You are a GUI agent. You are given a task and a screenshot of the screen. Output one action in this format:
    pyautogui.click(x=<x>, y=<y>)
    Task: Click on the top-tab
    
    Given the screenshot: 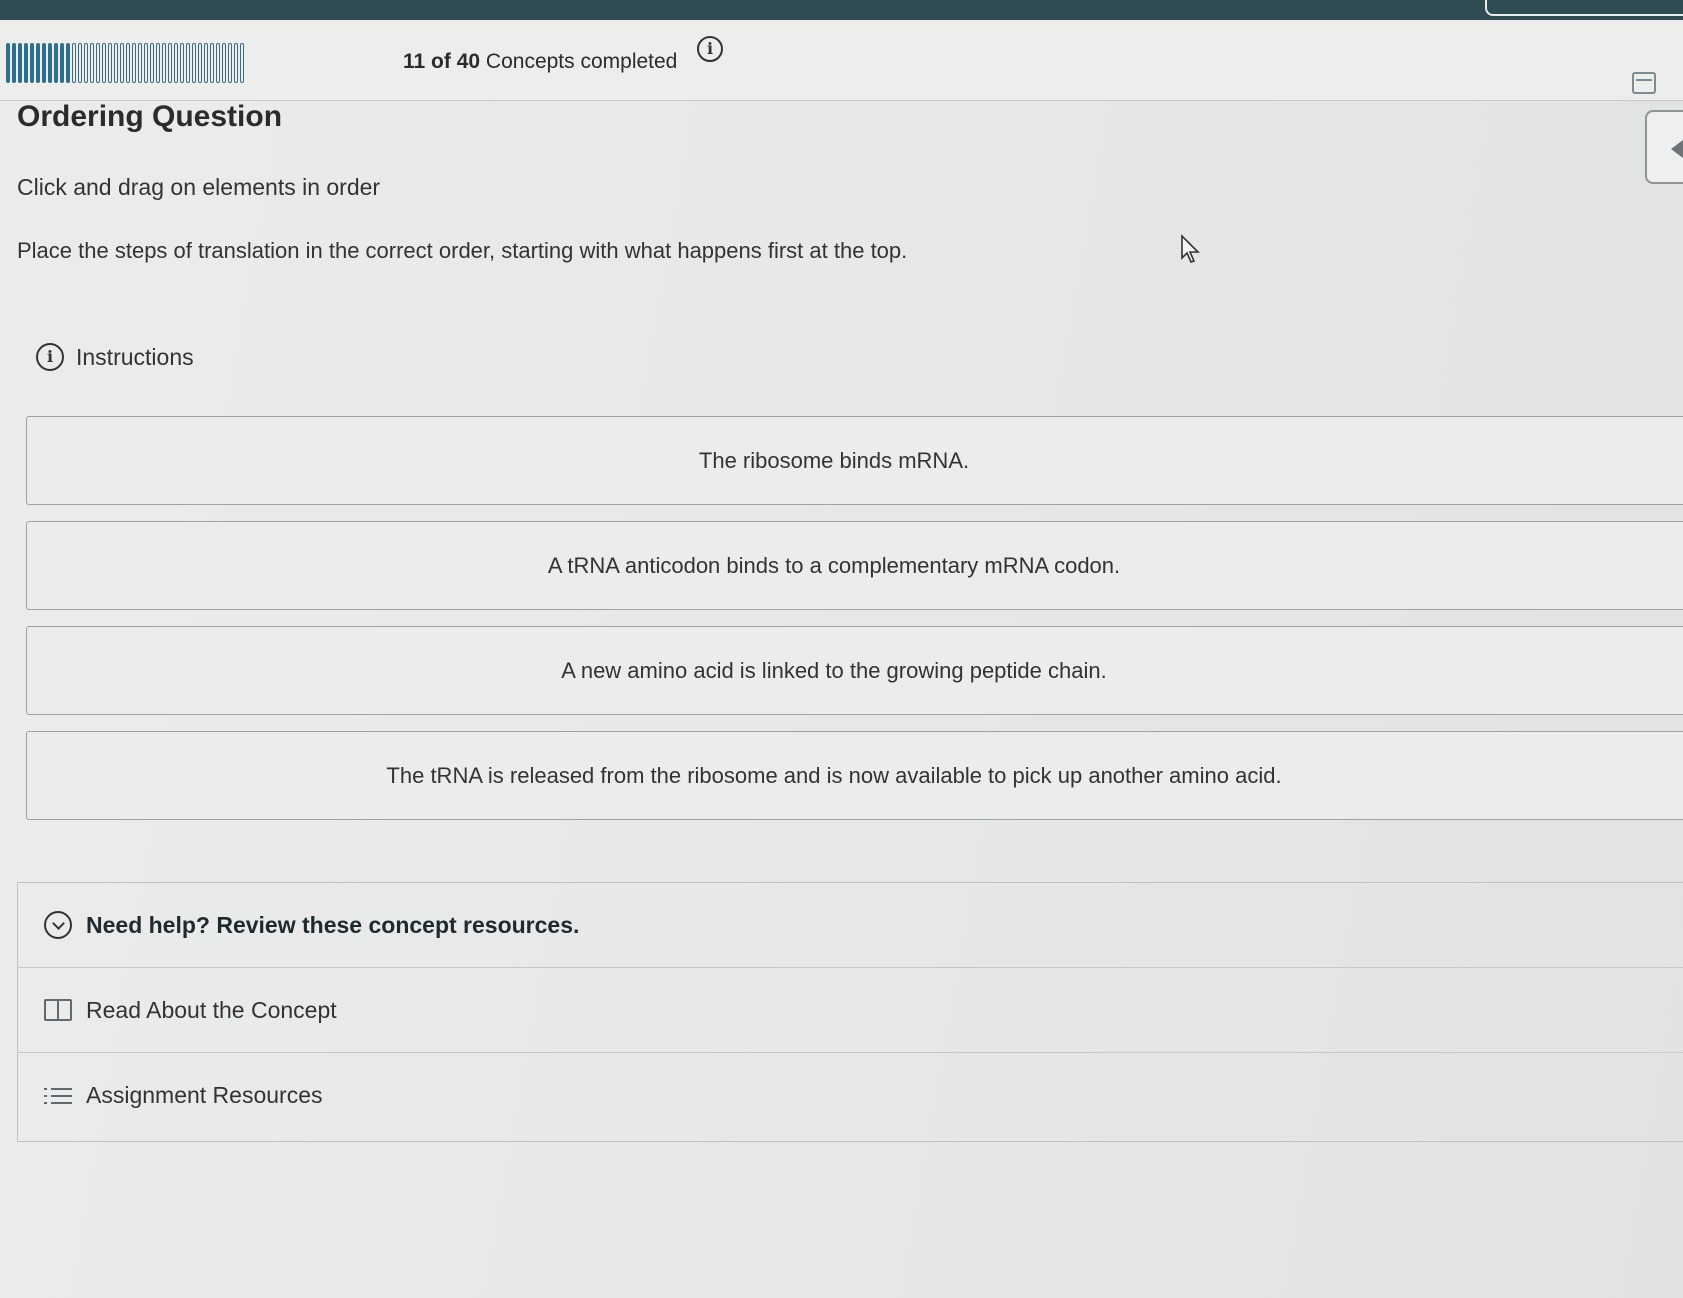 What is the action you would take?
    pyautogui.click(x=1584, y=8)
    